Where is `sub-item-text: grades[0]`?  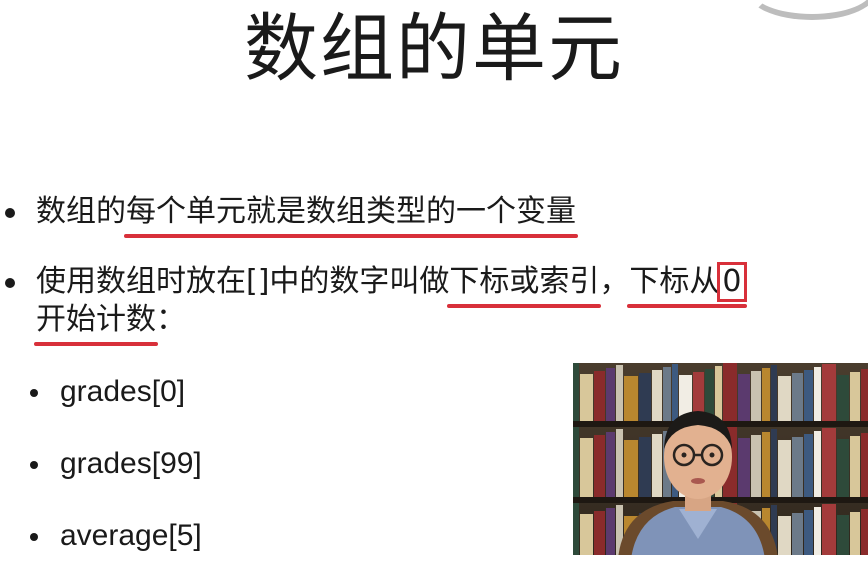
sub-item-text: grades[0] is located at coordinates (123, 391).